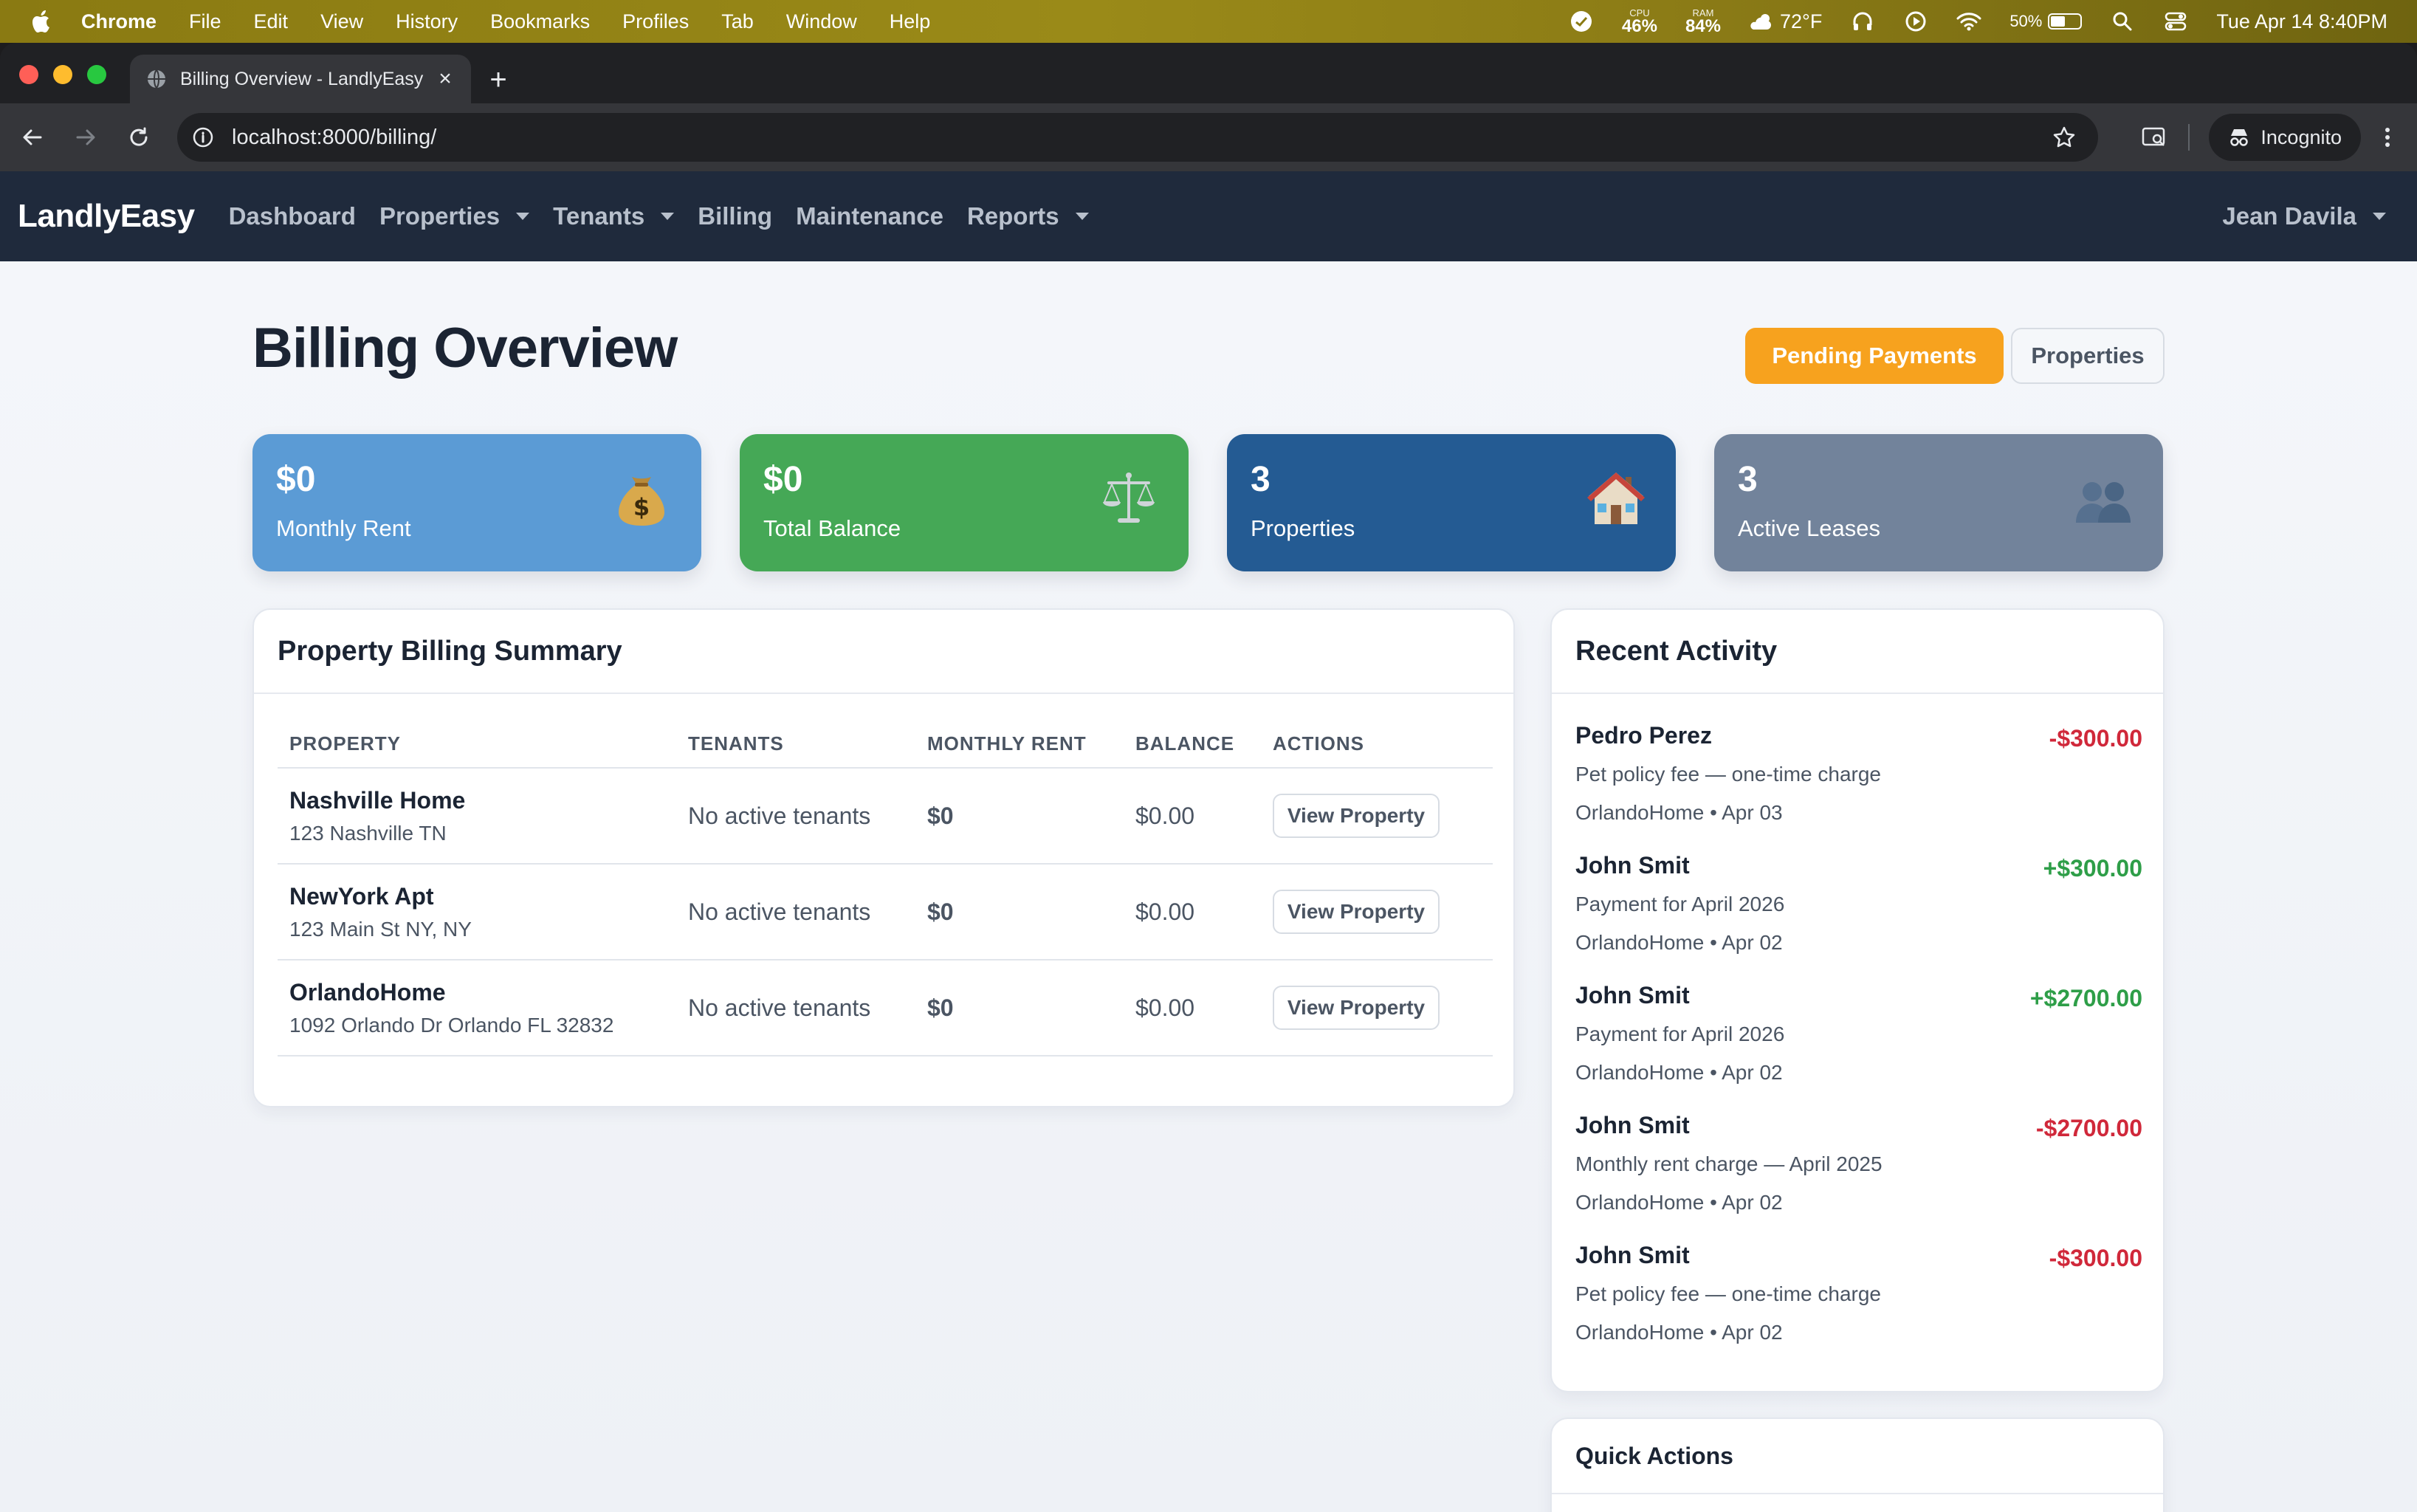 This screenshot has width=2417, height=1512. I want to click on ram-stat: RAM 84%, so click(1703, 21).